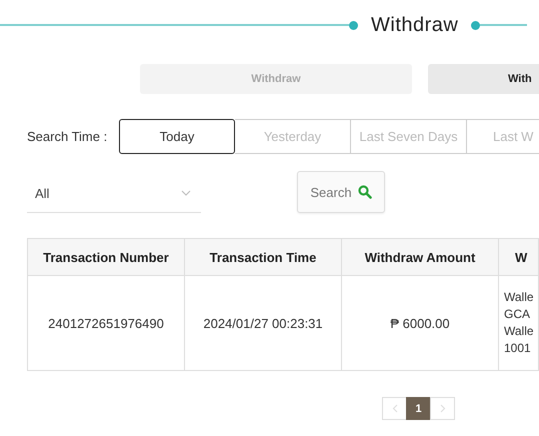 The height and width of the screenshot is (436, 539). What do you see at coordinates (67, 136) in the screenshot?
I see `search-time-label: Search Time :` at bounding box center [67, 136].